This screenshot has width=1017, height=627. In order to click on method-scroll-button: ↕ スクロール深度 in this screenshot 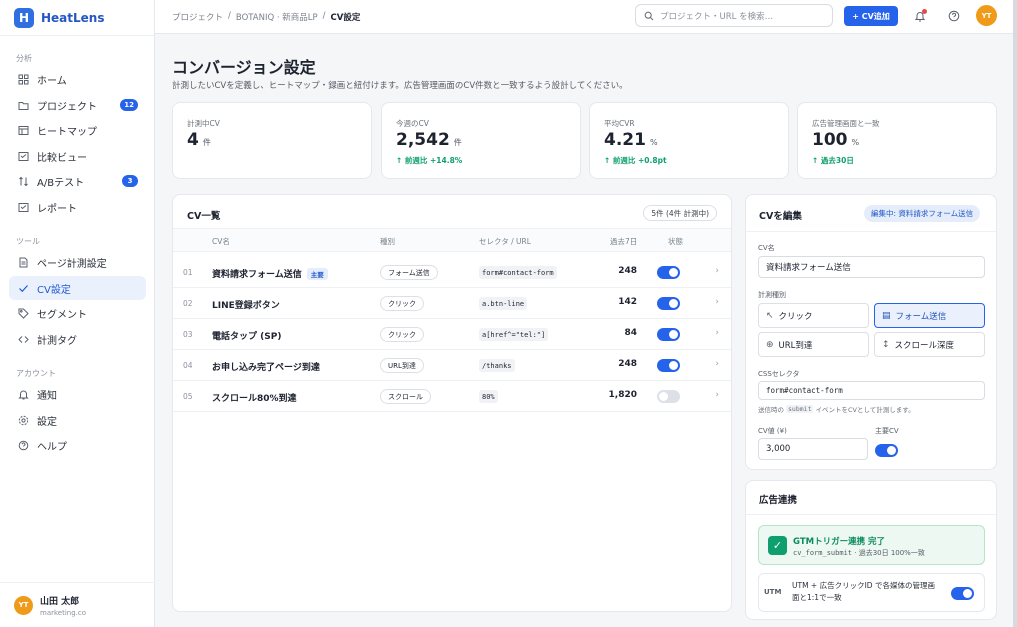, I will do `click(929, 344)`.